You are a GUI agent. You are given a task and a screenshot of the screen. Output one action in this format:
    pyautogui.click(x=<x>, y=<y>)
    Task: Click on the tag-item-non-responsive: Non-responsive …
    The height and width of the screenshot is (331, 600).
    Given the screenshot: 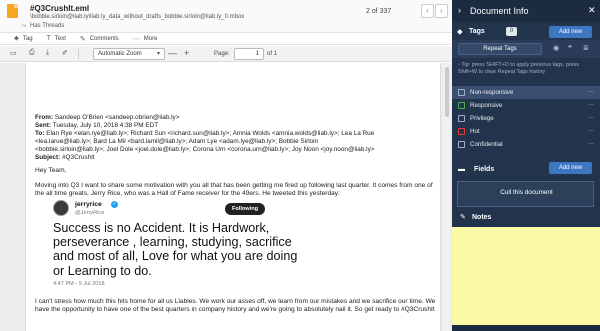 What is the action you would take?
    pyautogui.click(x=526, y=92)
    